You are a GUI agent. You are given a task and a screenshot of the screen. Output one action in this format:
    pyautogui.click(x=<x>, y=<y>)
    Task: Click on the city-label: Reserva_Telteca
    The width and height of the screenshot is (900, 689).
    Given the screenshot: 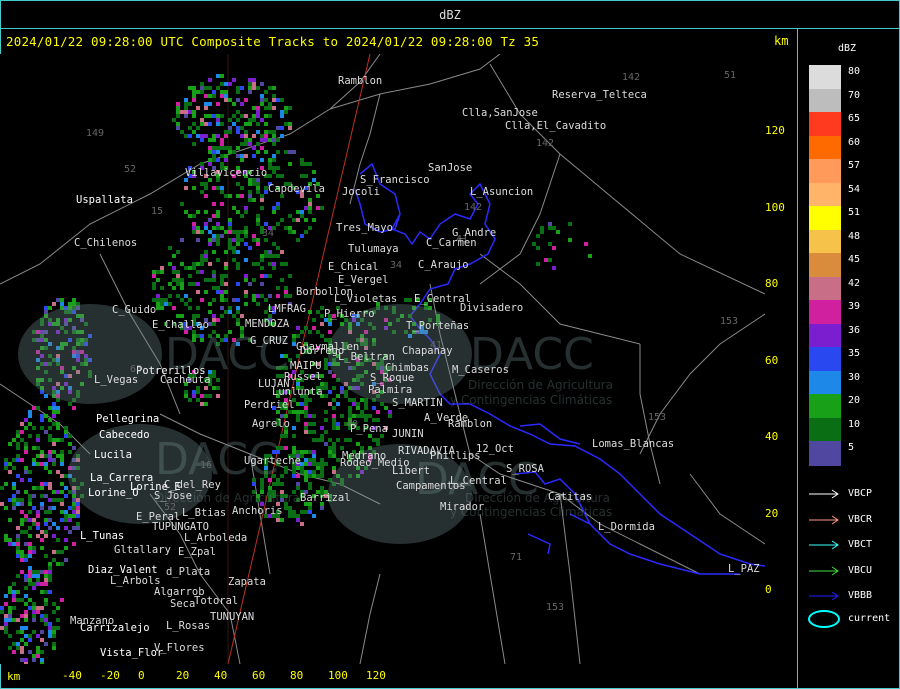 What is the action you would take?
    pyautogui.click(x=599, y=95)
    